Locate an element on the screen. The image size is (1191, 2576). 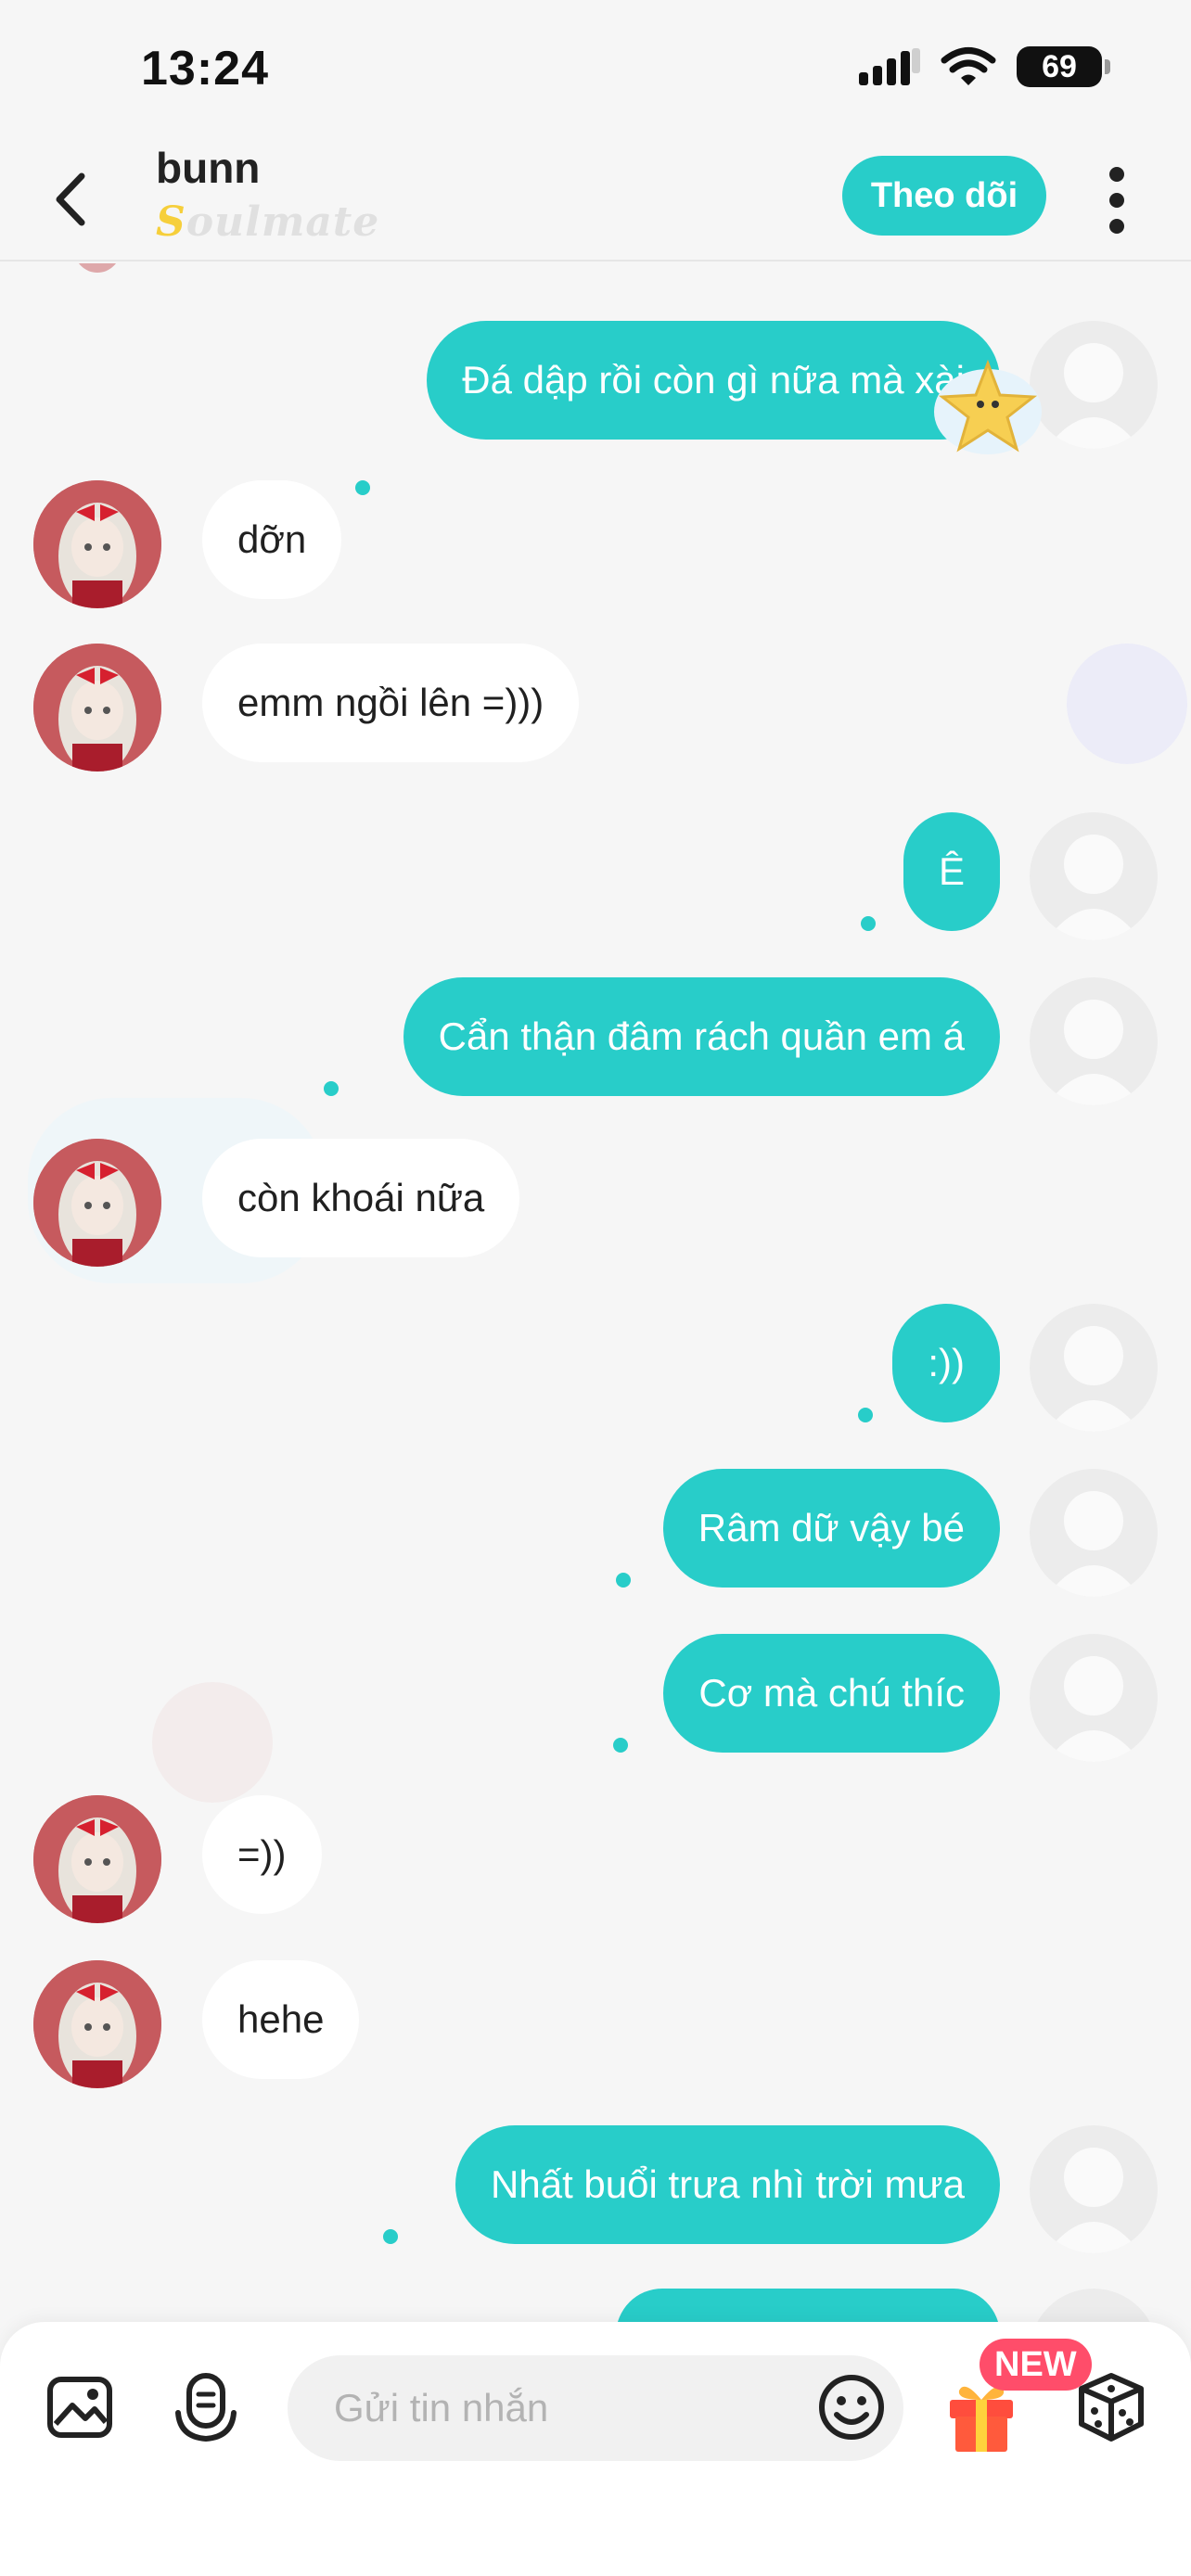
dice-button is located at coordinates (1111, 2407).